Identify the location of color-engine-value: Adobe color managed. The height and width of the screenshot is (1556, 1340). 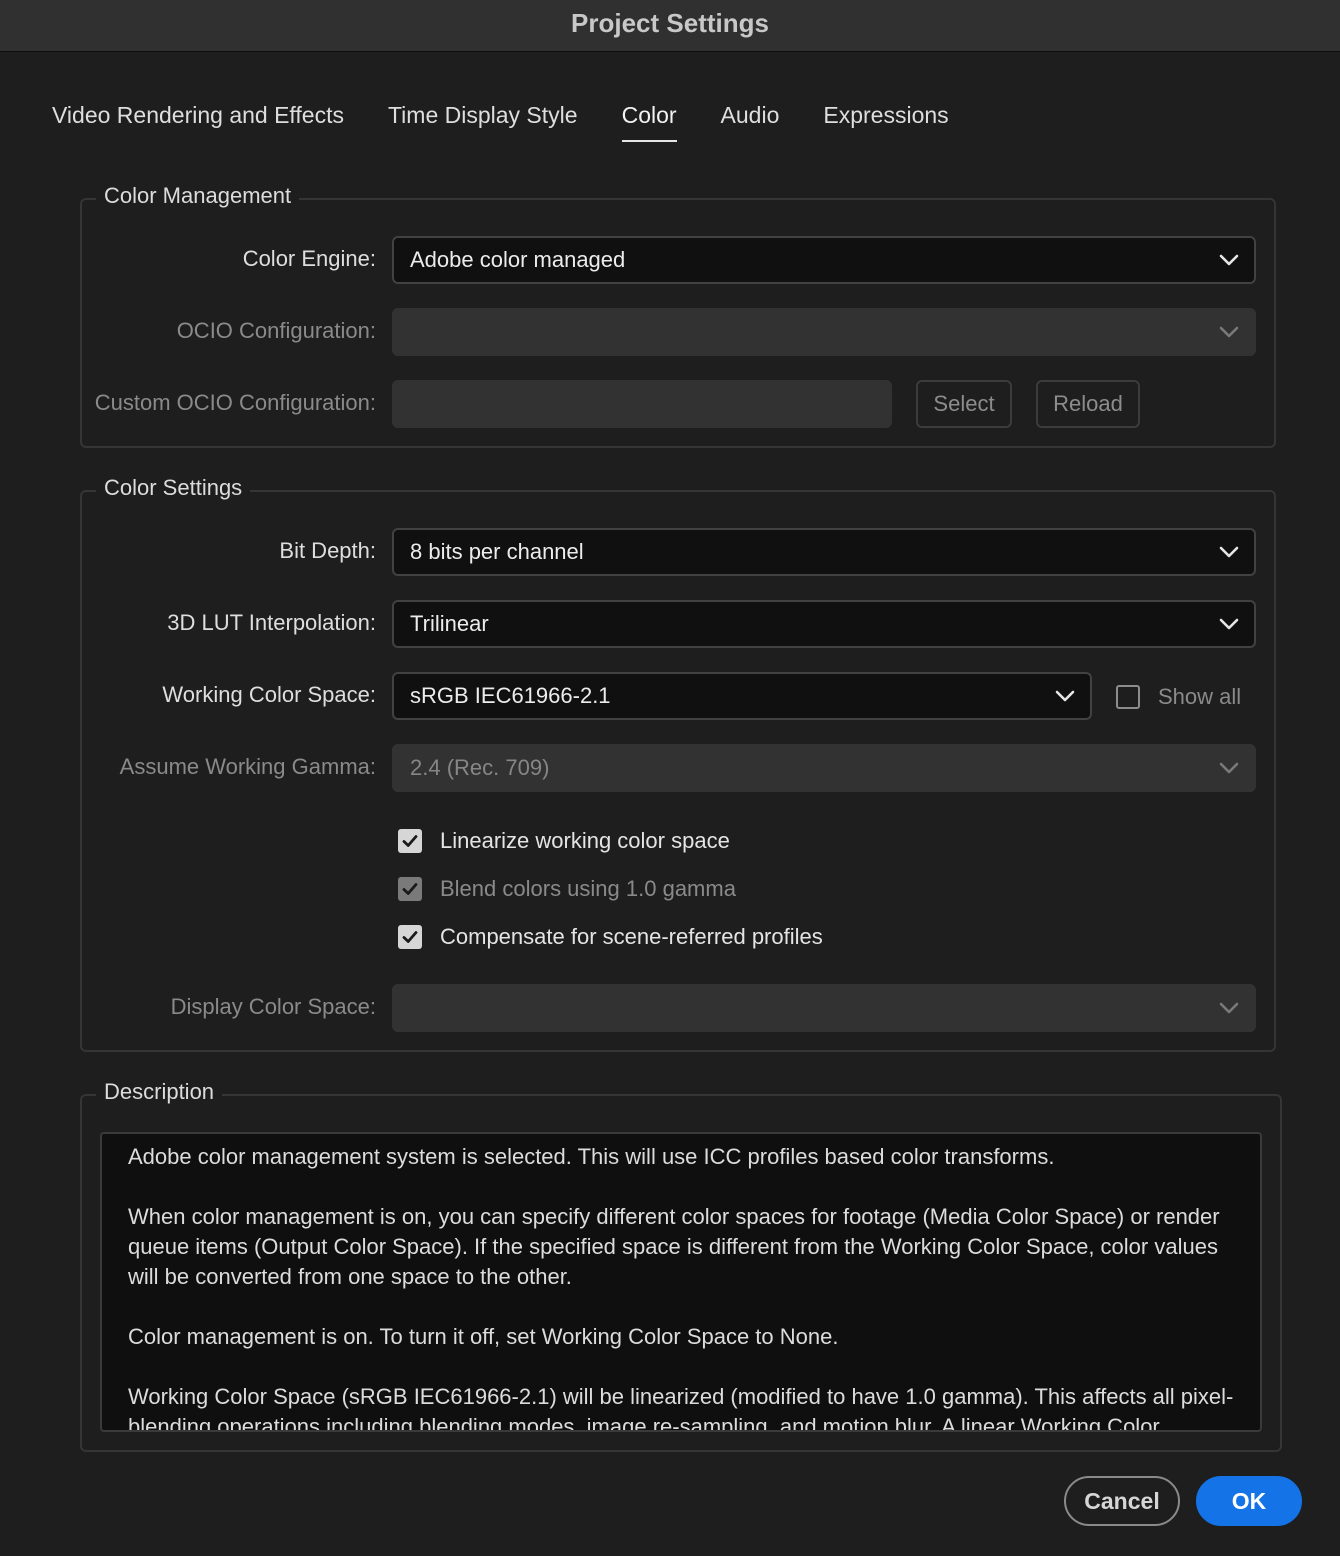
(518, 259).